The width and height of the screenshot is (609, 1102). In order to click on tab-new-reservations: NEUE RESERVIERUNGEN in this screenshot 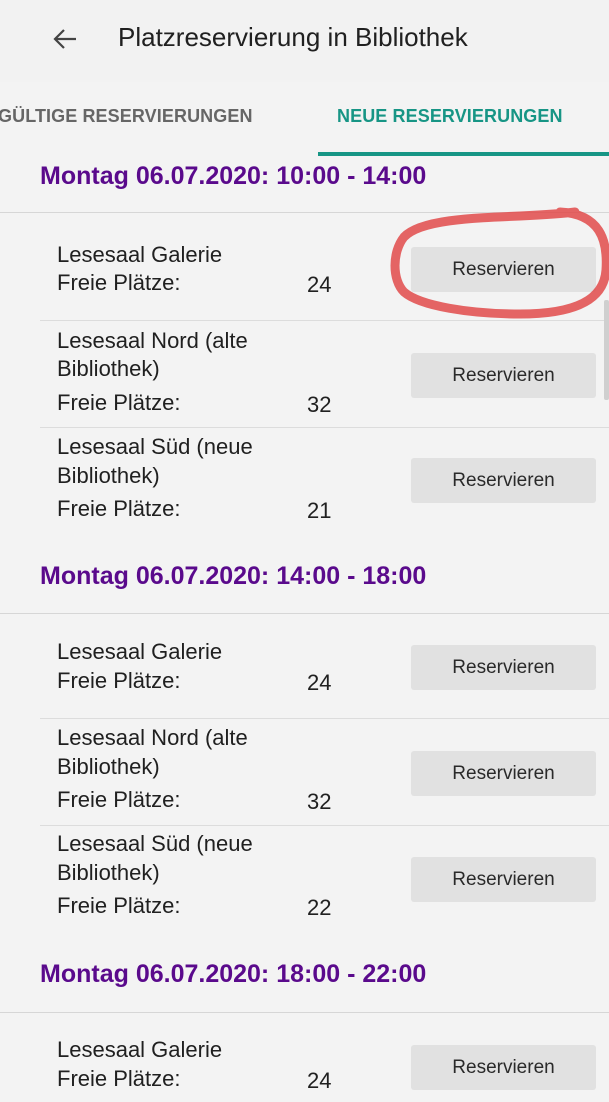, I will do `click(450, 116)`.